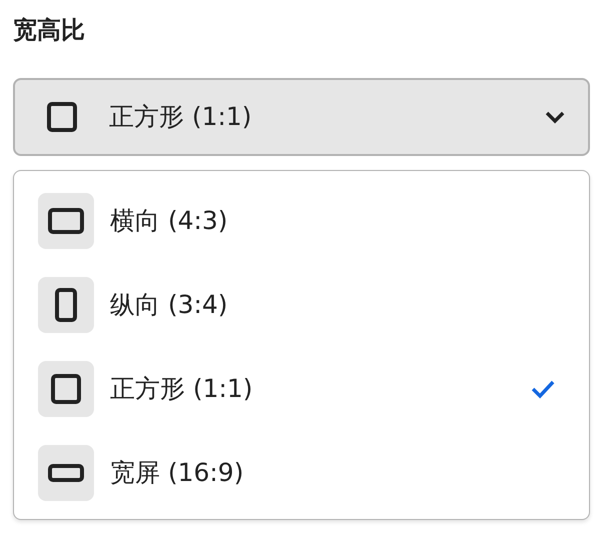 The height and width of the screenshot is (534, 602). Describe the element at coordinates (49, 30) in the screenshot. I see `section-title: 宽高比` at that location.